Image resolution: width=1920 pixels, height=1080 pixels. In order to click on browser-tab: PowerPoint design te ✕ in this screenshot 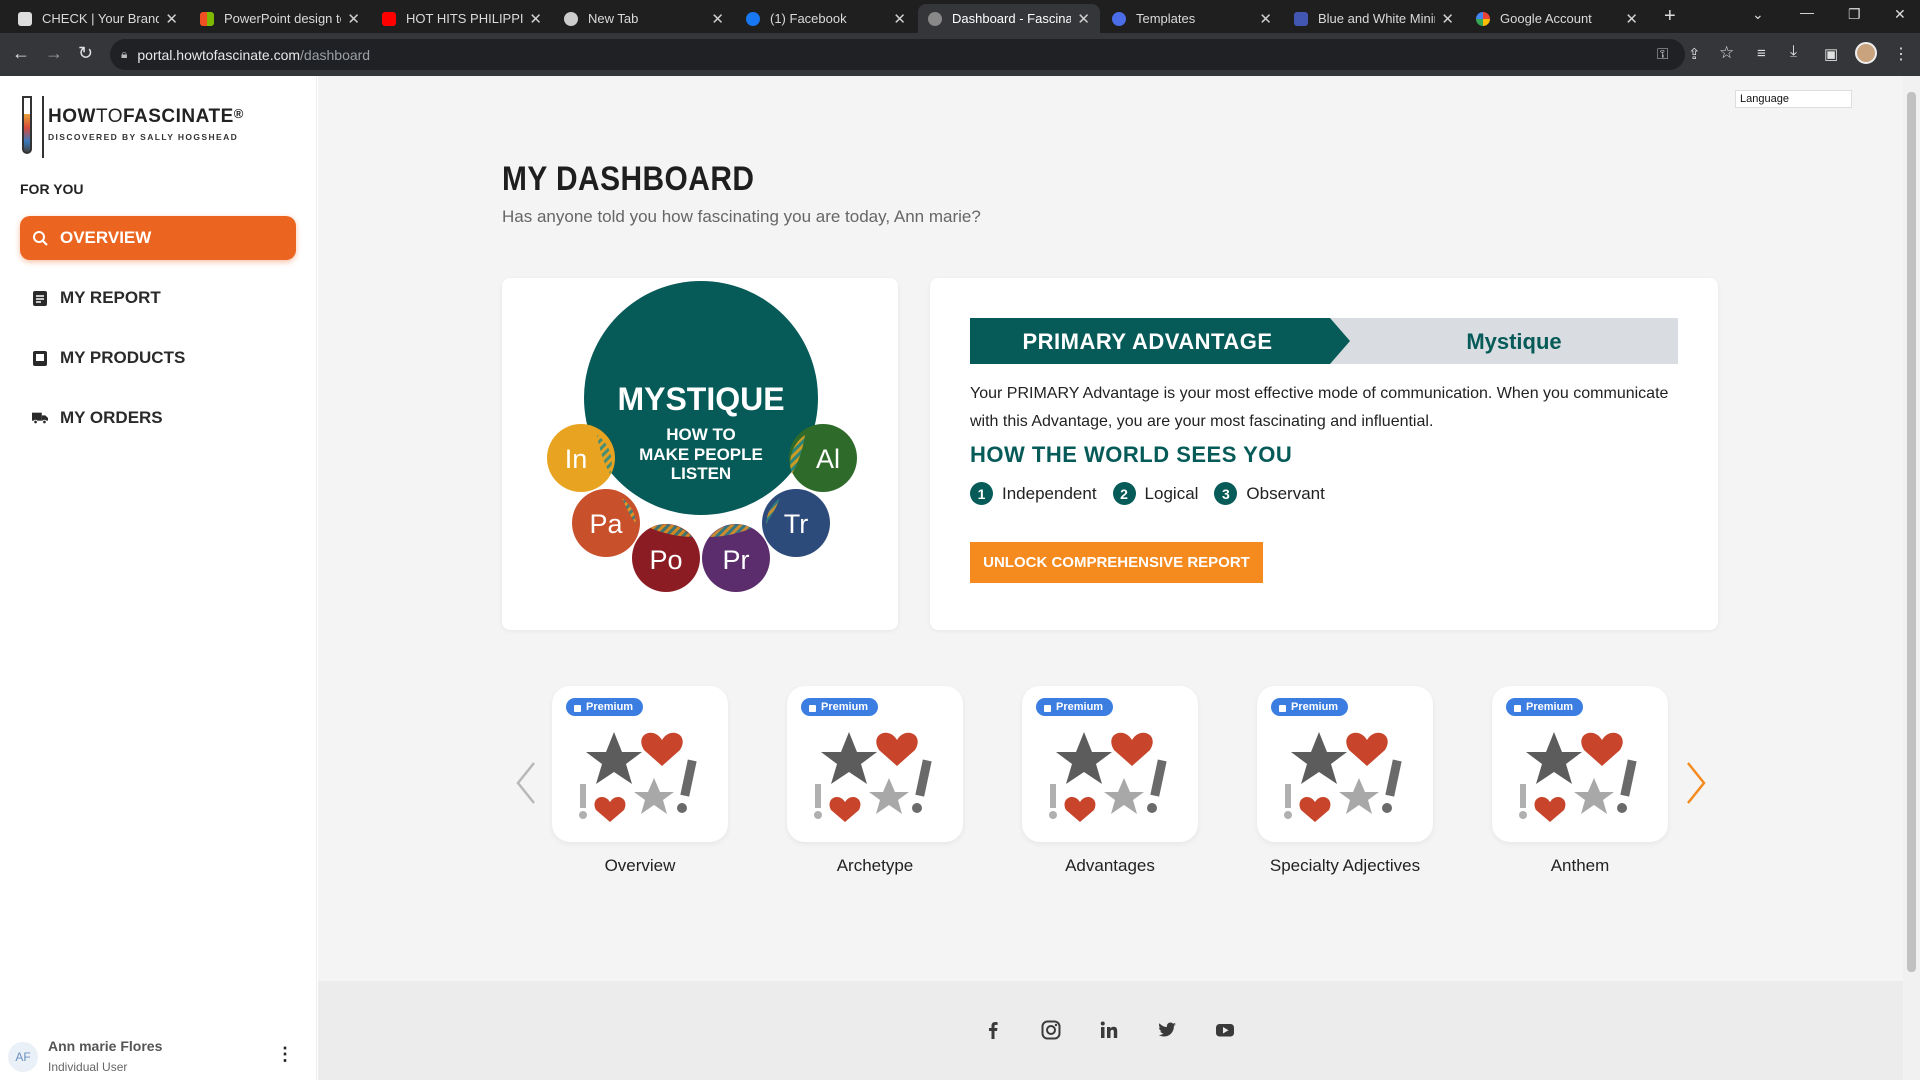, I will do `click(280, 18)`.